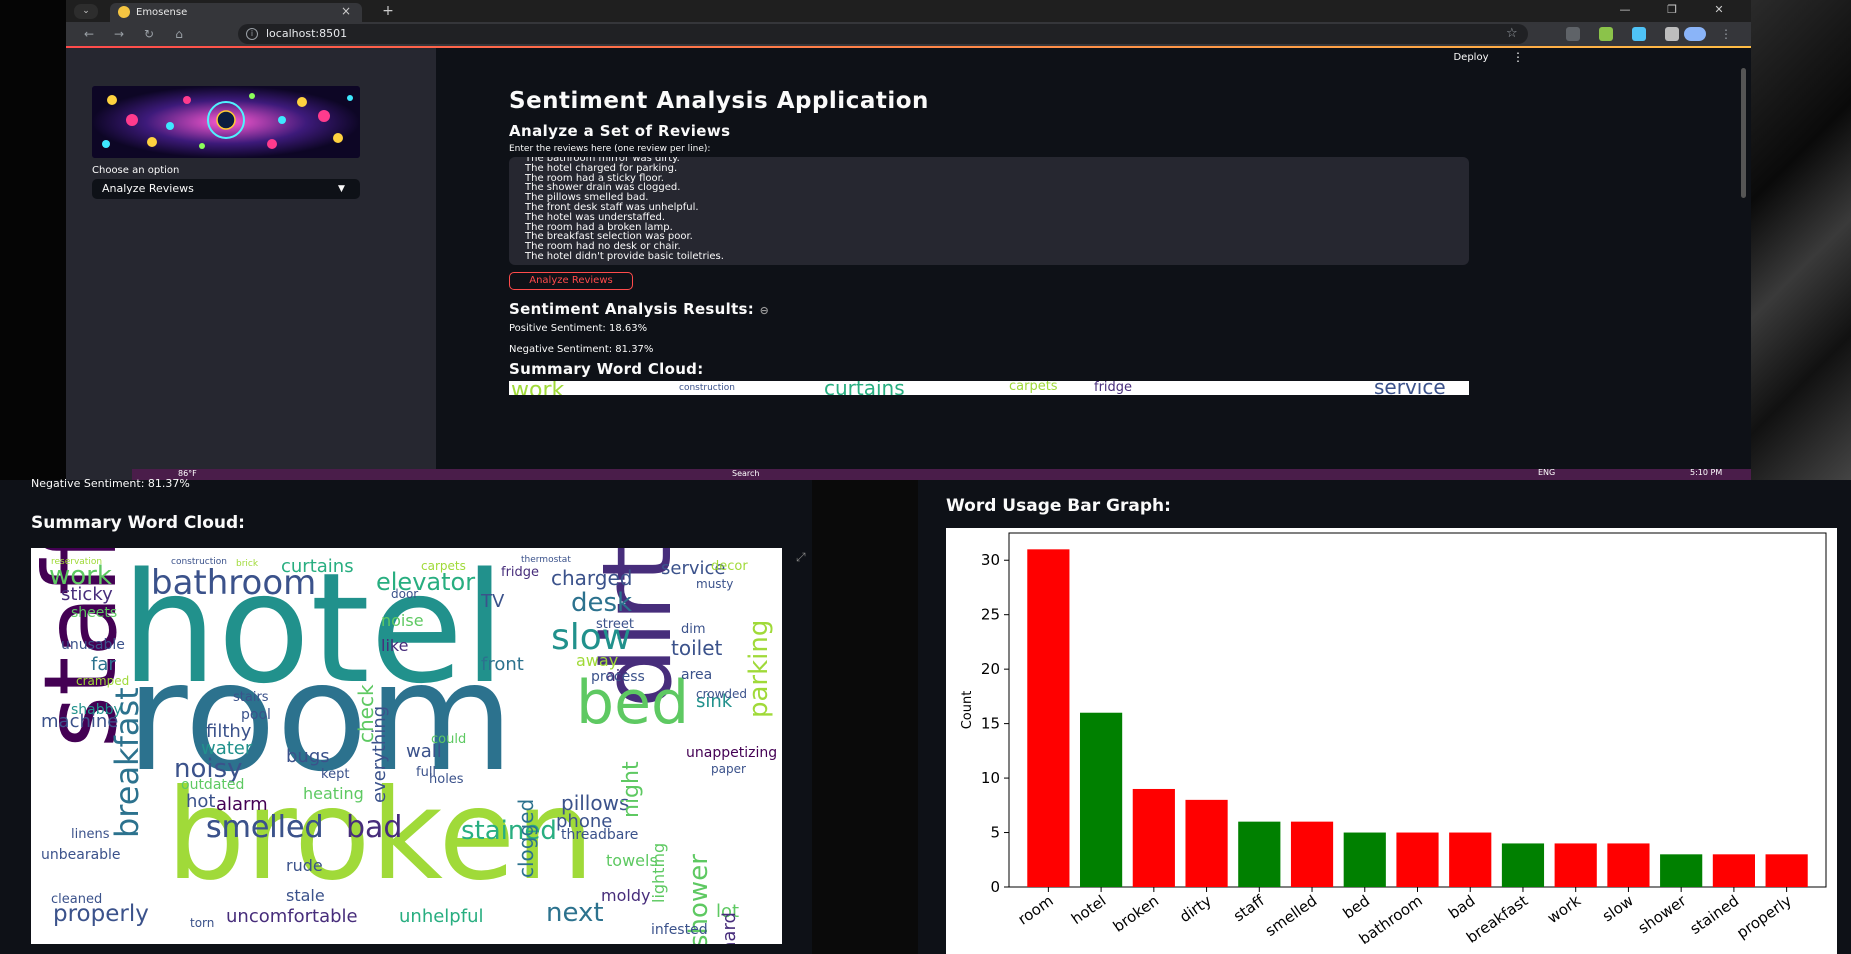 The height and width of the screenshot is (954, 1851). Describe the element at coordinates (1672, 9) in the screenshot. I see `maximize-button: ❐` at that location.